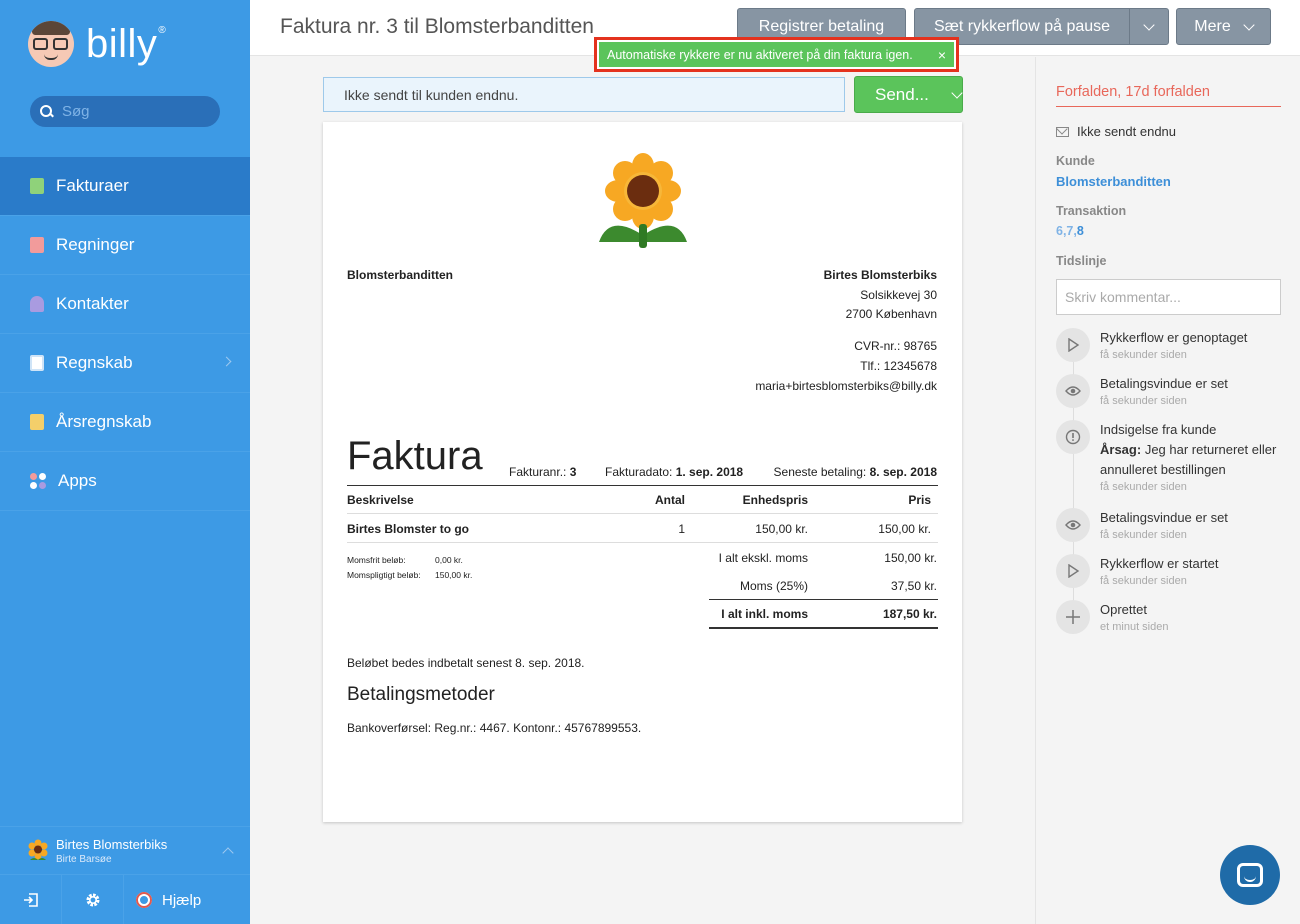 This screenshot has width=1300, height=924. I want to click on ledger-icon, so click(37, 363).